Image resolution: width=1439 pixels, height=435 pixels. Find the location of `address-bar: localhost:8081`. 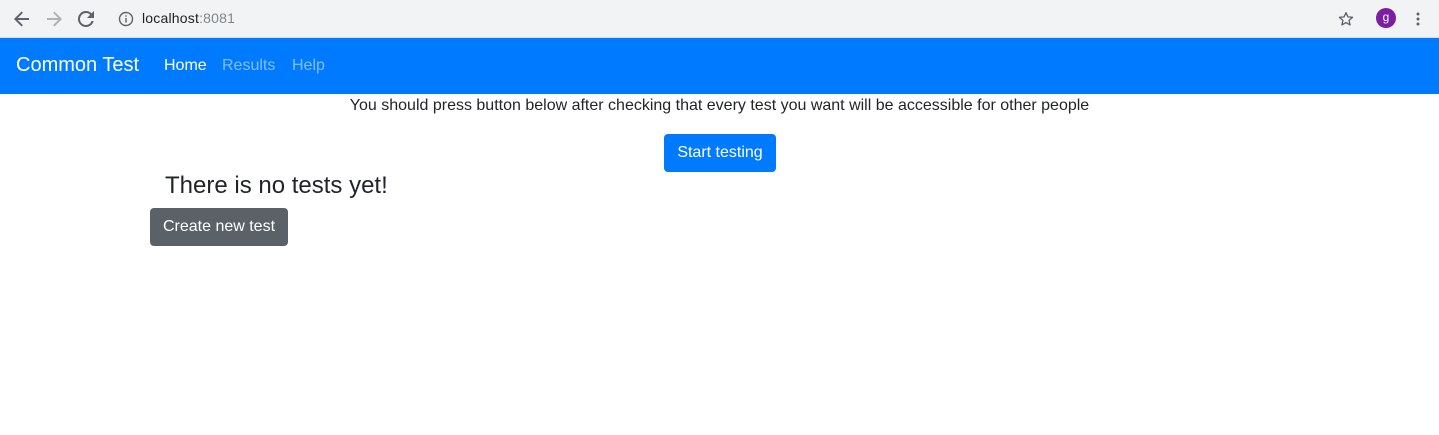

address-bar: localhost:8081 is located at coordinates (740, 19).